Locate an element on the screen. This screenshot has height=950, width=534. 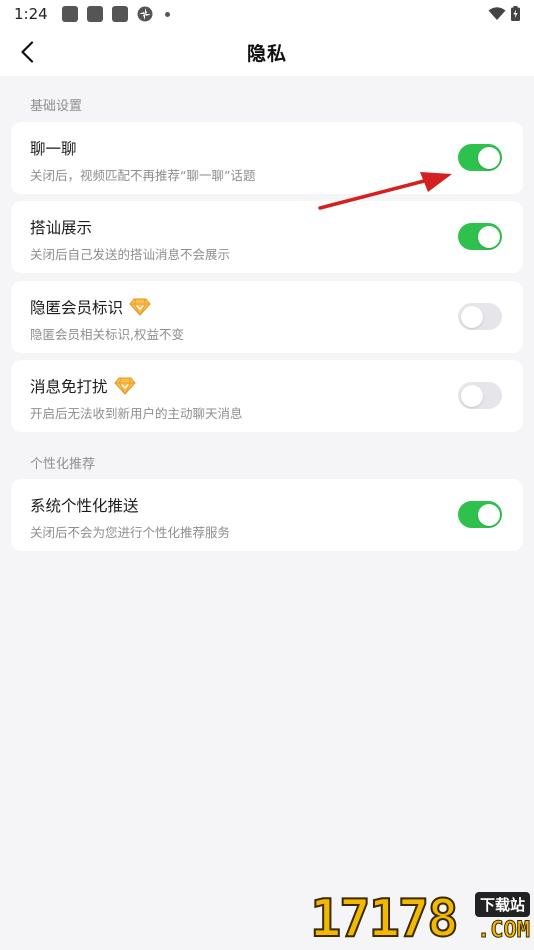
chevron-left-icon is located at coordinates (27, 52).